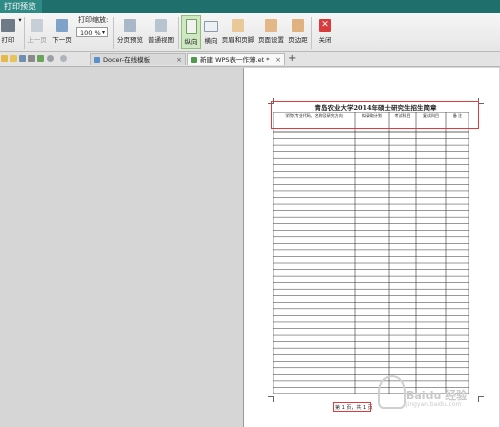 The height and width of the screenshot is (427, 500). I want to click on normal-view-label: 普通视图, so click(161, 40).